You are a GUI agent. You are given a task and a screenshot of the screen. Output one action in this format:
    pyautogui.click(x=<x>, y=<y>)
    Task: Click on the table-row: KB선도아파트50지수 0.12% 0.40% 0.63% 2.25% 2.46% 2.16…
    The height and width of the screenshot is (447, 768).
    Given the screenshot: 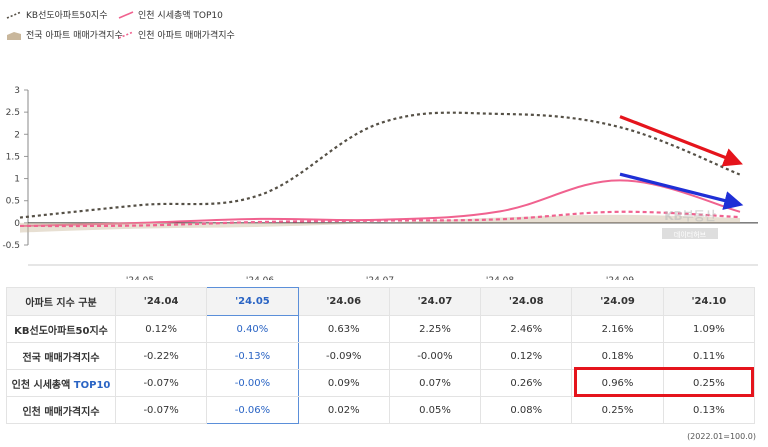 What is the action you would take?
    pyautogui.click(x=381, y=329)
    